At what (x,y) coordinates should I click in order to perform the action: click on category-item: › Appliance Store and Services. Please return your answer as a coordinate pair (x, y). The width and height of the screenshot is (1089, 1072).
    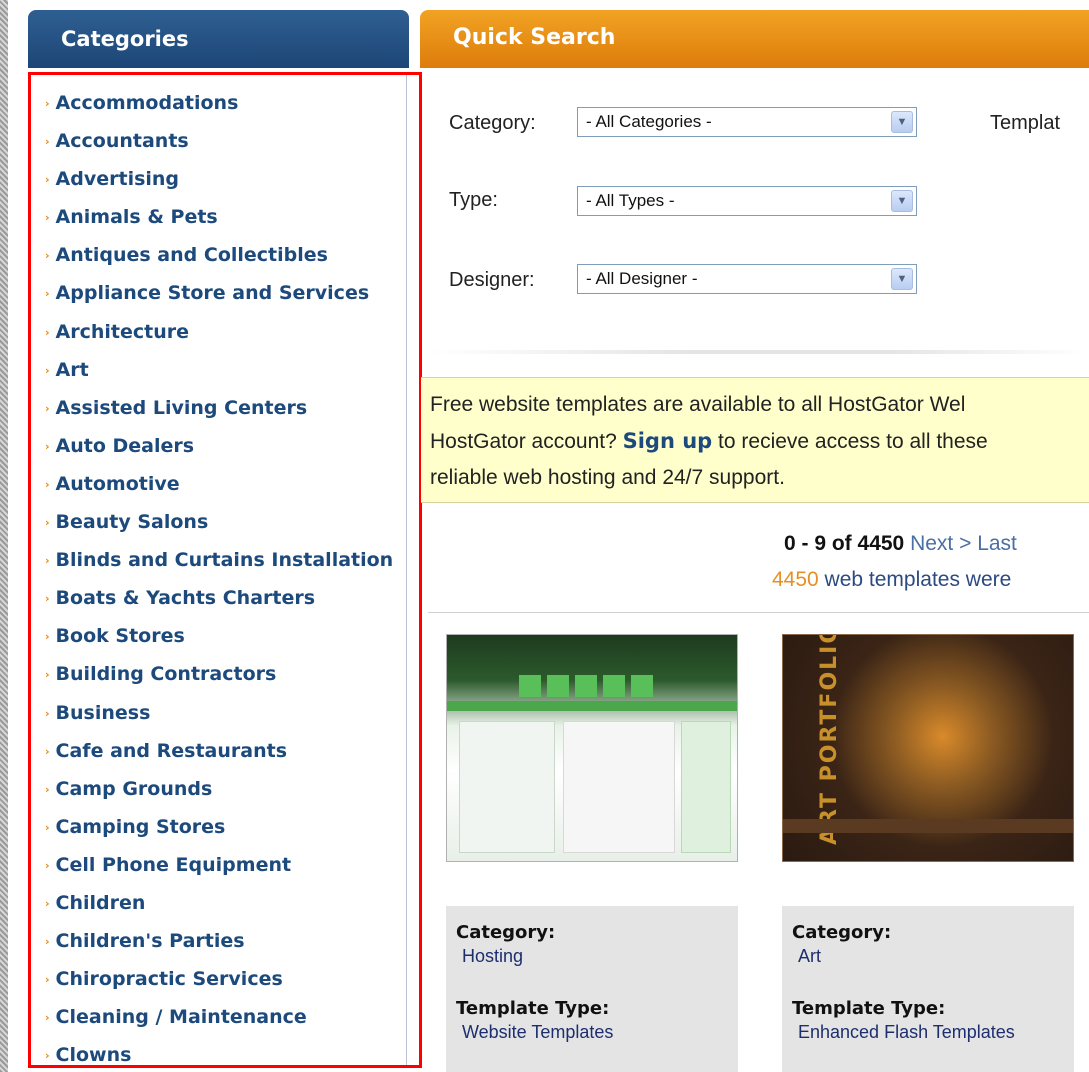
    Looking at the image, I should click on (212, 298).